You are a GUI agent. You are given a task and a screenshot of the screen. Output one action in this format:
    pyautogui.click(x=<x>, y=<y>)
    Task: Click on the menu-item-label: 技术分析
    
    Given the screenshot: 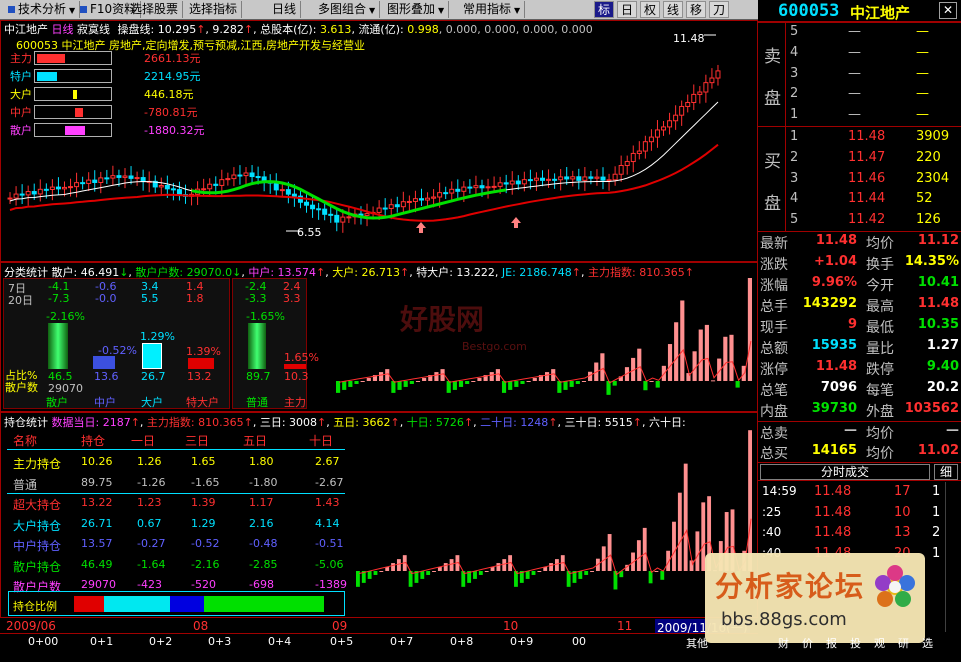 What is the action you would take?
    pyautogui.click(x=42, y=9)
    